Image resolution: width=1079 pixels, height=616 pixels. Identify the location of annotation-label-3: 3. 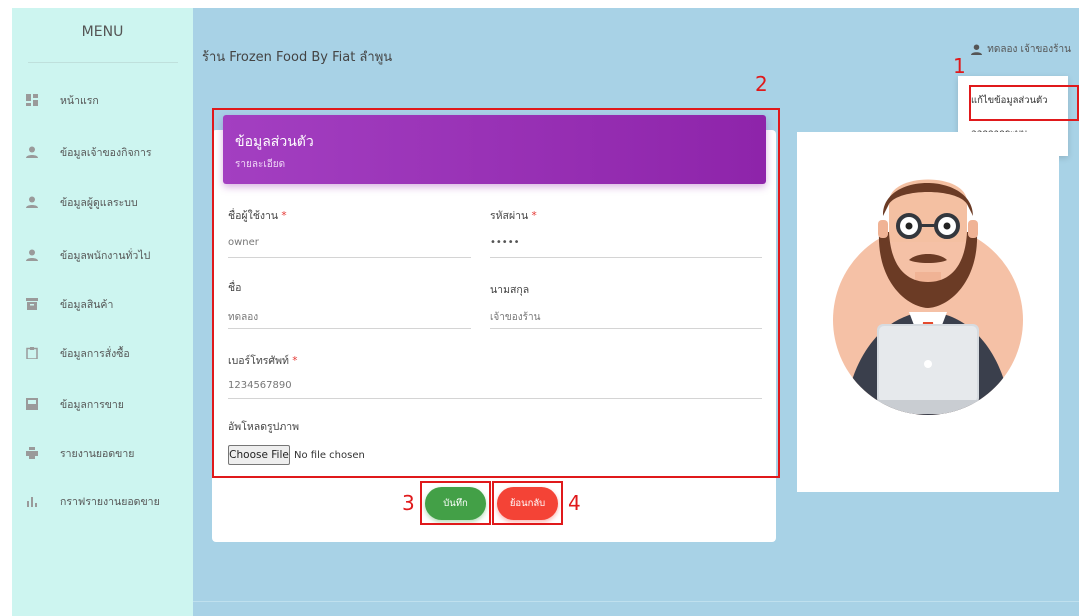
(408, 503).